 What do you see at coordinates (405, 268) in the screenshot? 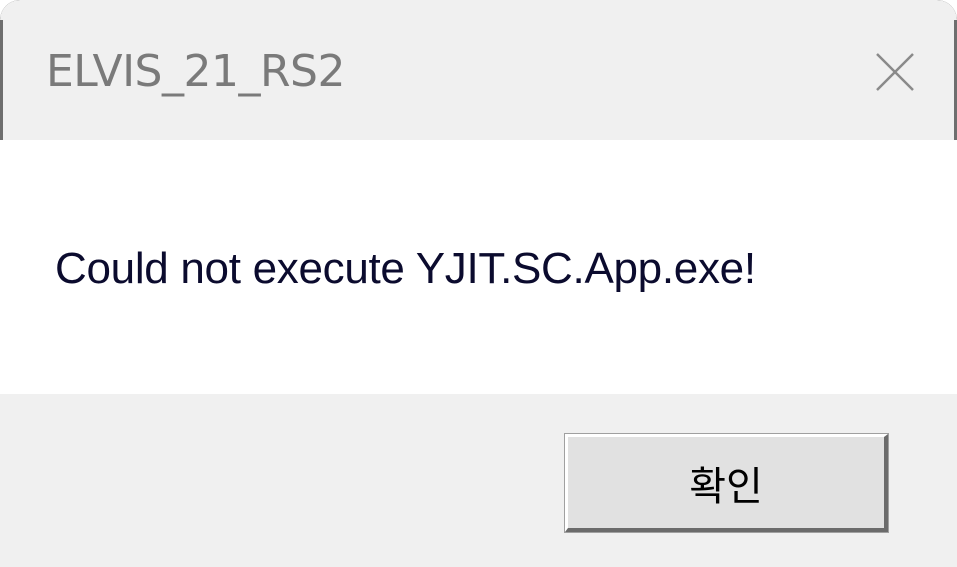
I see `error-message: Could not execute YJIT.SC.App.exe!` at bounding box center [405, 268].